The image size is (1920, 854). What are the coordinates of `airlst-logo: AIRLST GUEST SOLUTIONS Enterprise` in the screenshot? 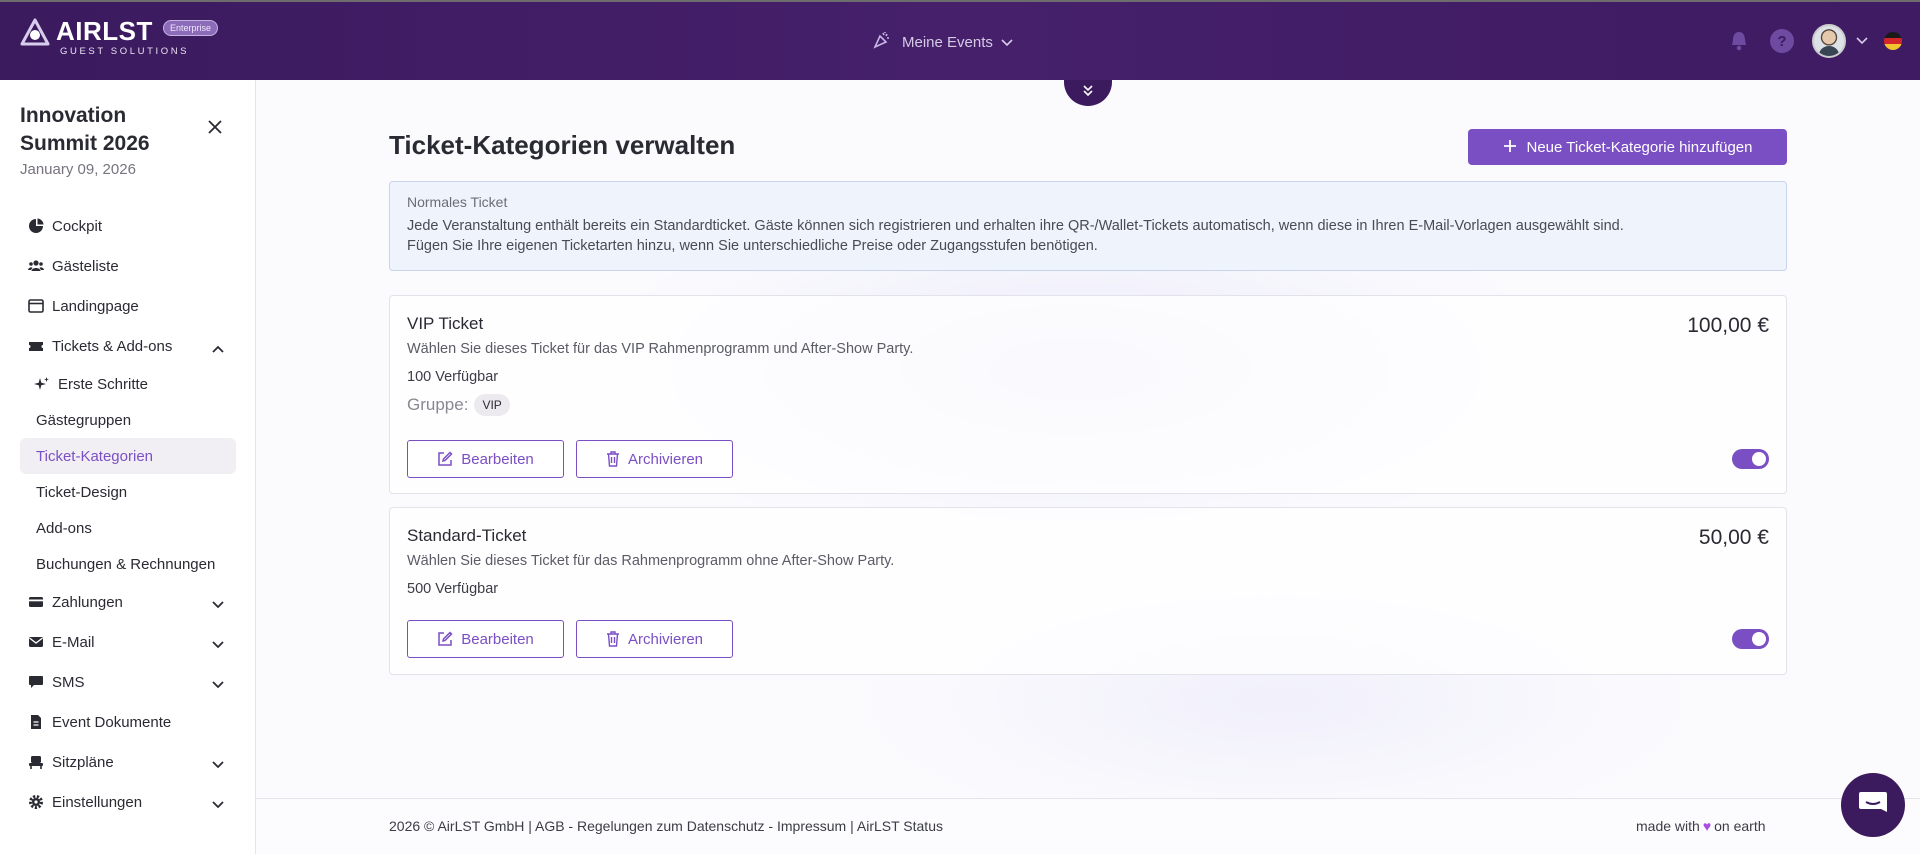 It's located at (119, 37).